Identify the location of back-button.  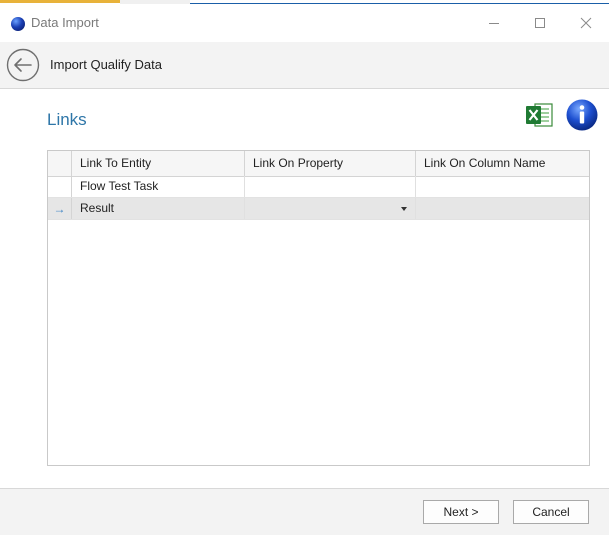
(23, 65).